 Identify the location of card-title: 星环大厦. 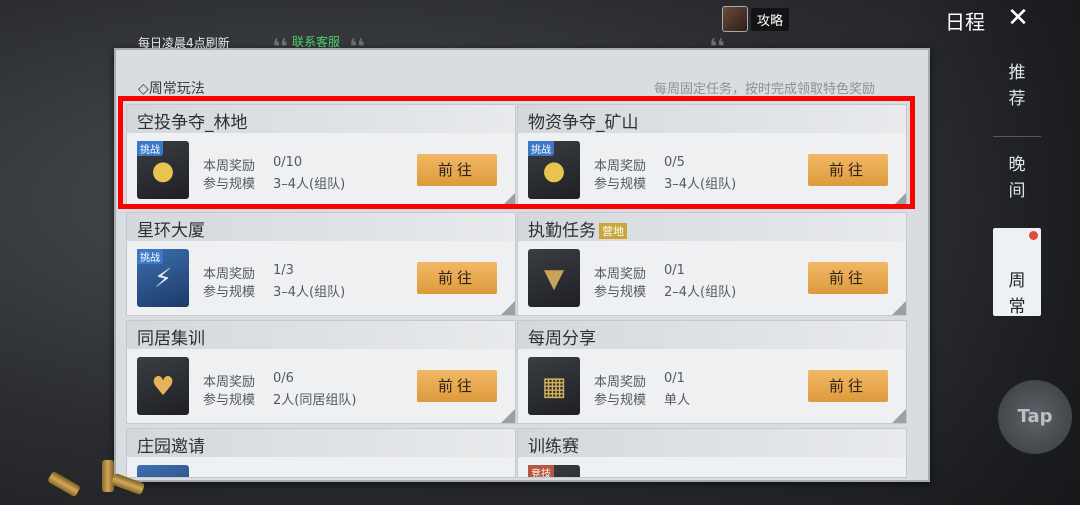
(171, 231).